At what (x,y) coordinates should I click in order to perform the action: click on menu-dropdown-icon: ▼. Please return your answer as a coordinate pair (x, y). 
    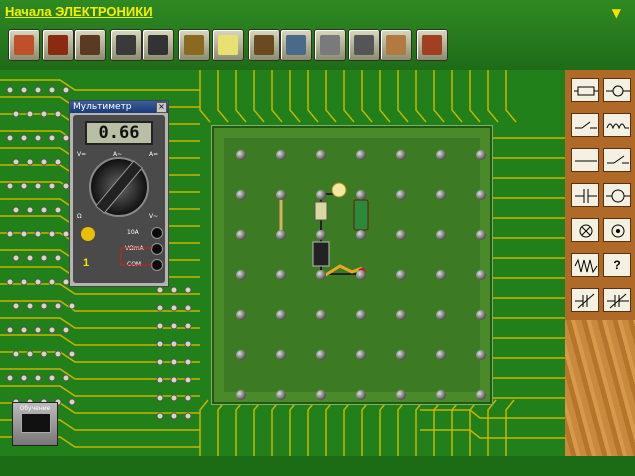
    Looking at the image, I should click on (616, 13).